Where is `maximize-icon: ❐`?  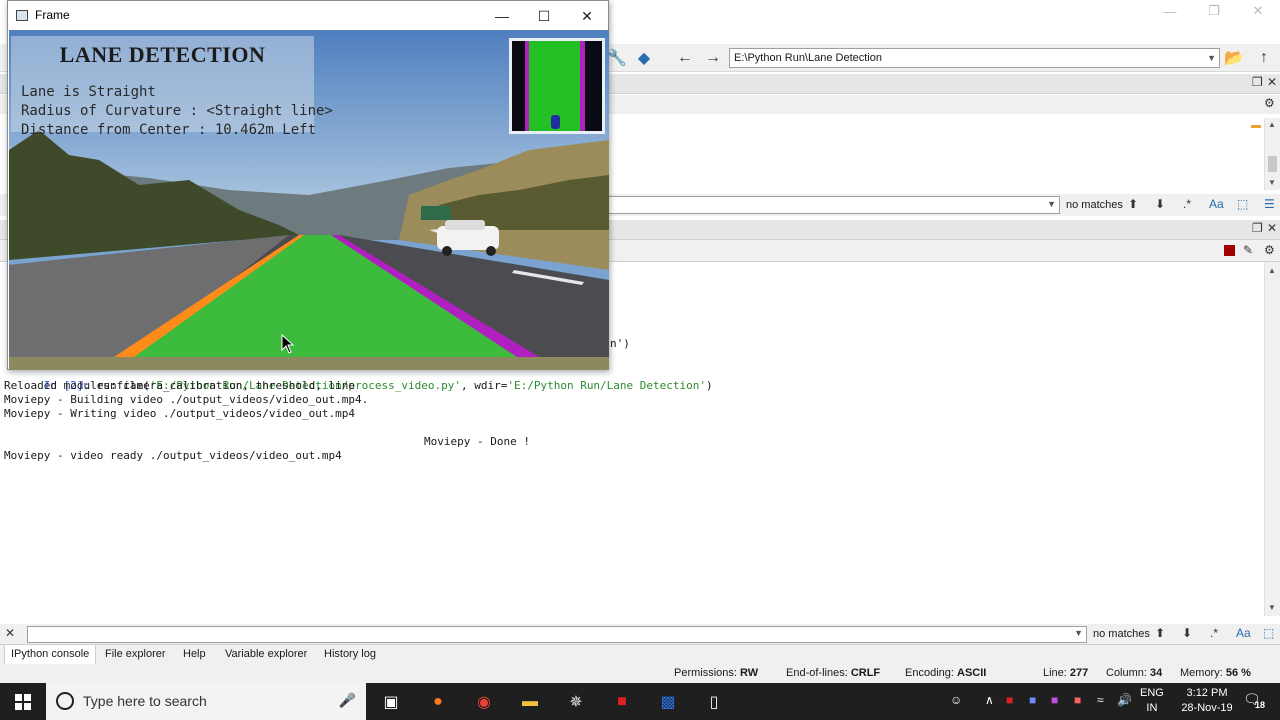 maximize-icon: ❐ is located at coordinates (1214, 11).